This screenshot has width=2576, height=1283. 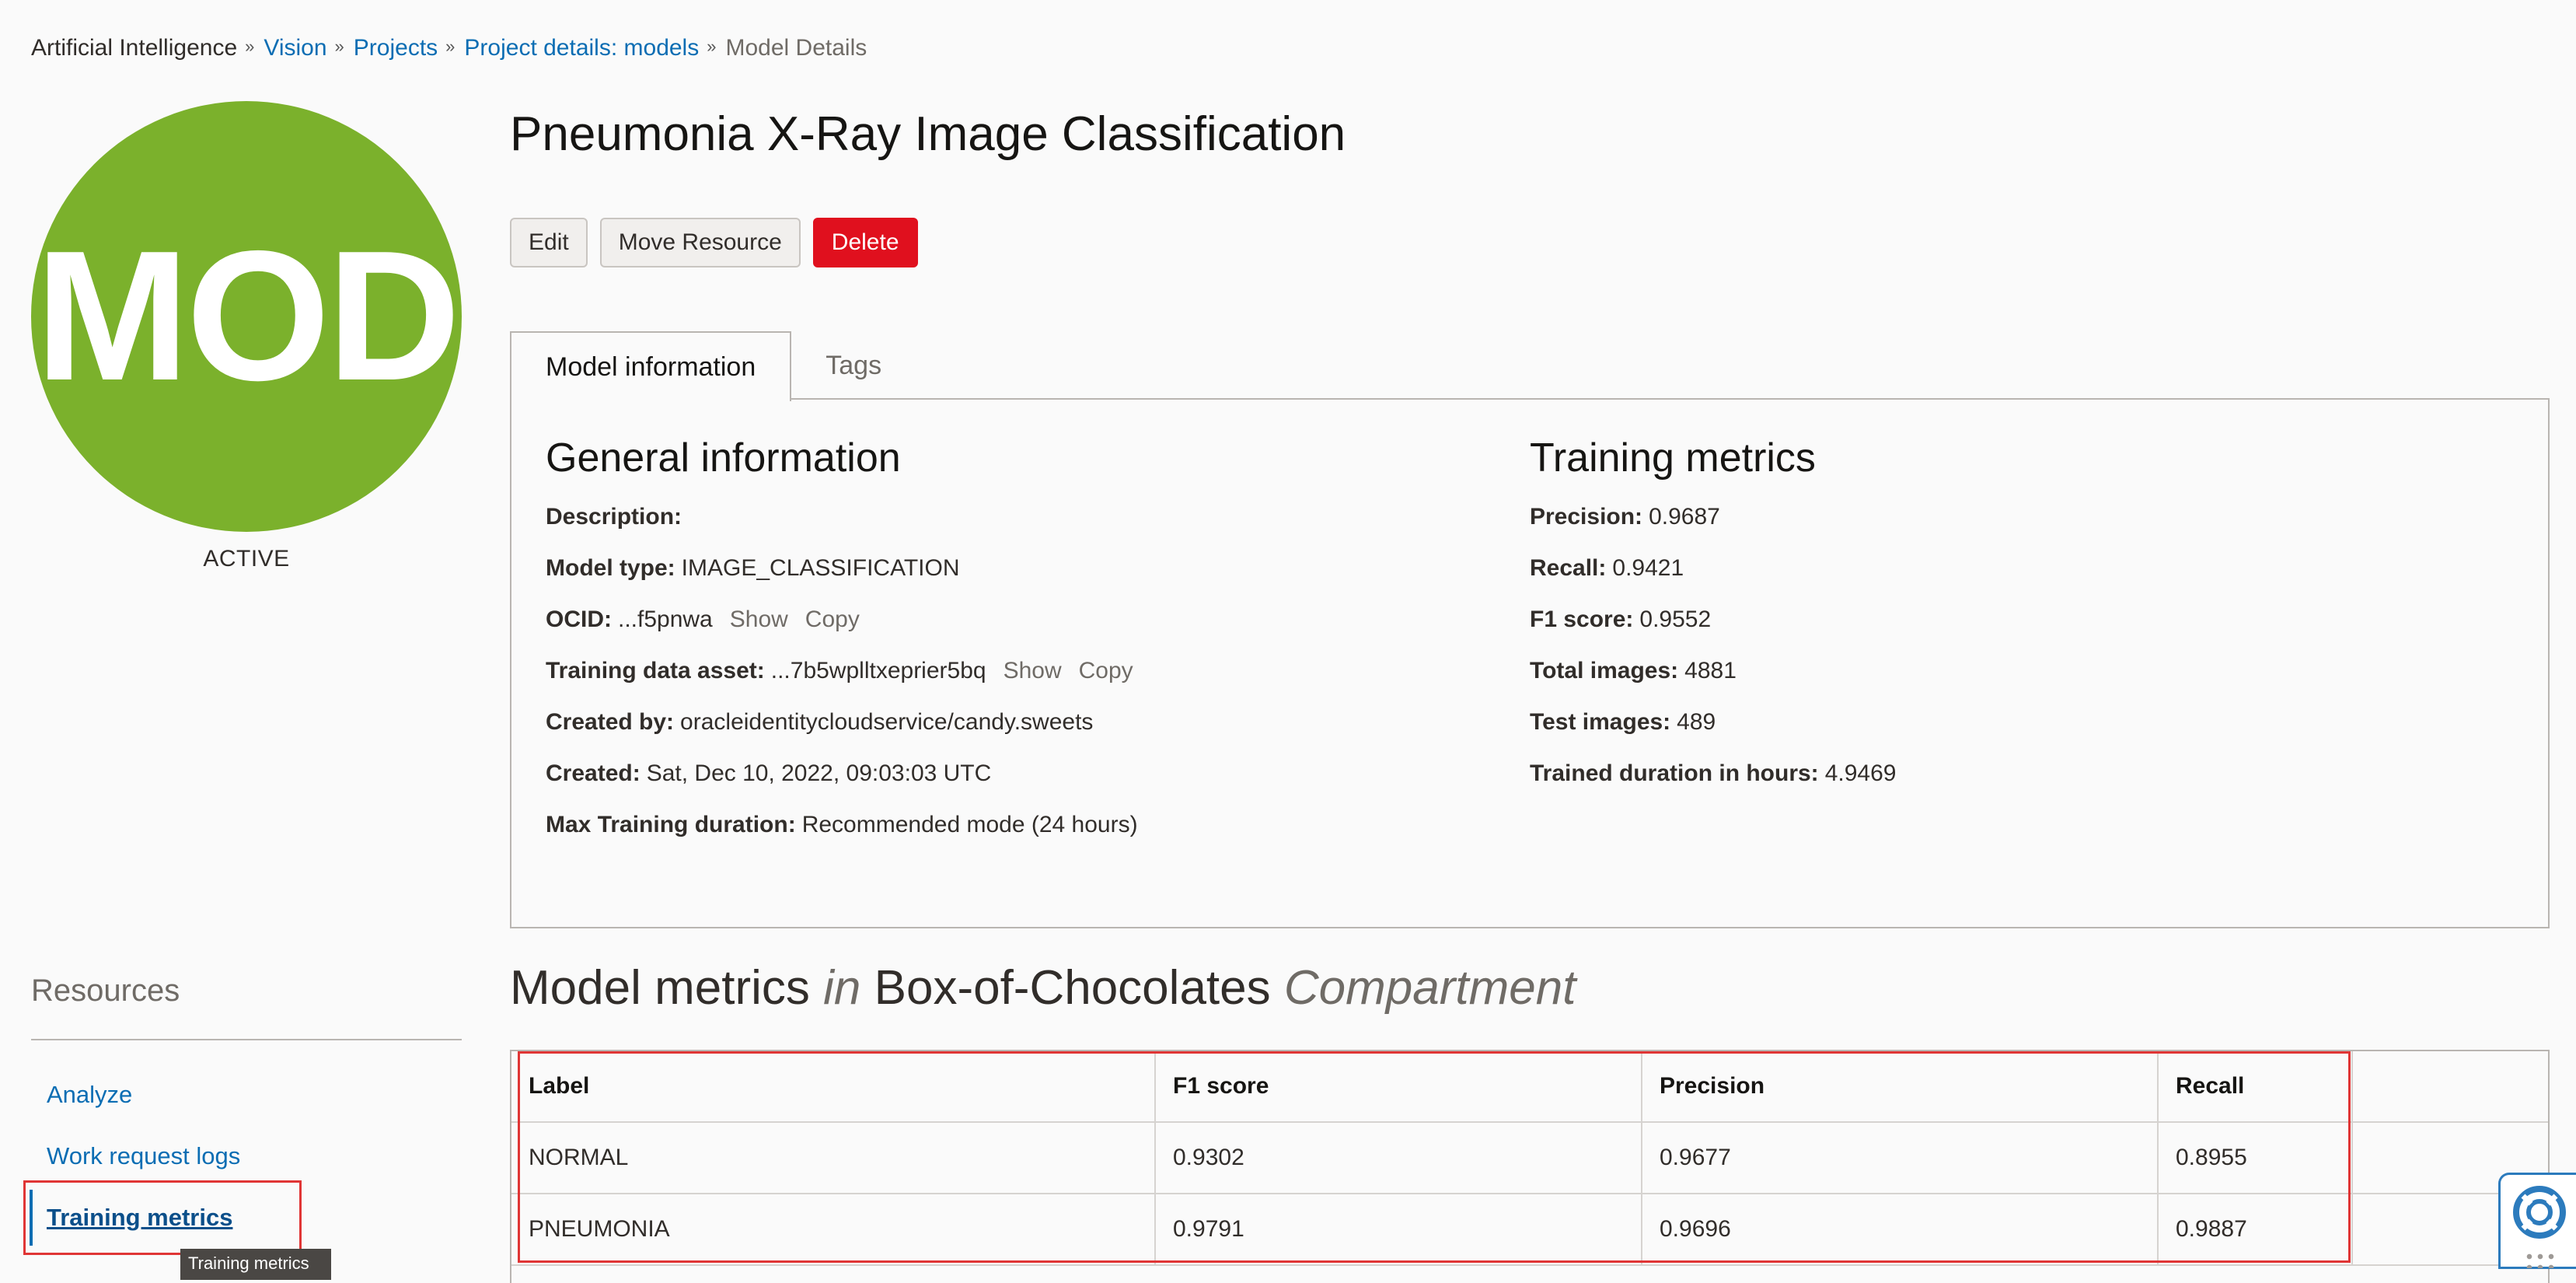 I want to click on ocid-row: OCID: ...f5pnwa Show Copy, so click(x=842, y=633).